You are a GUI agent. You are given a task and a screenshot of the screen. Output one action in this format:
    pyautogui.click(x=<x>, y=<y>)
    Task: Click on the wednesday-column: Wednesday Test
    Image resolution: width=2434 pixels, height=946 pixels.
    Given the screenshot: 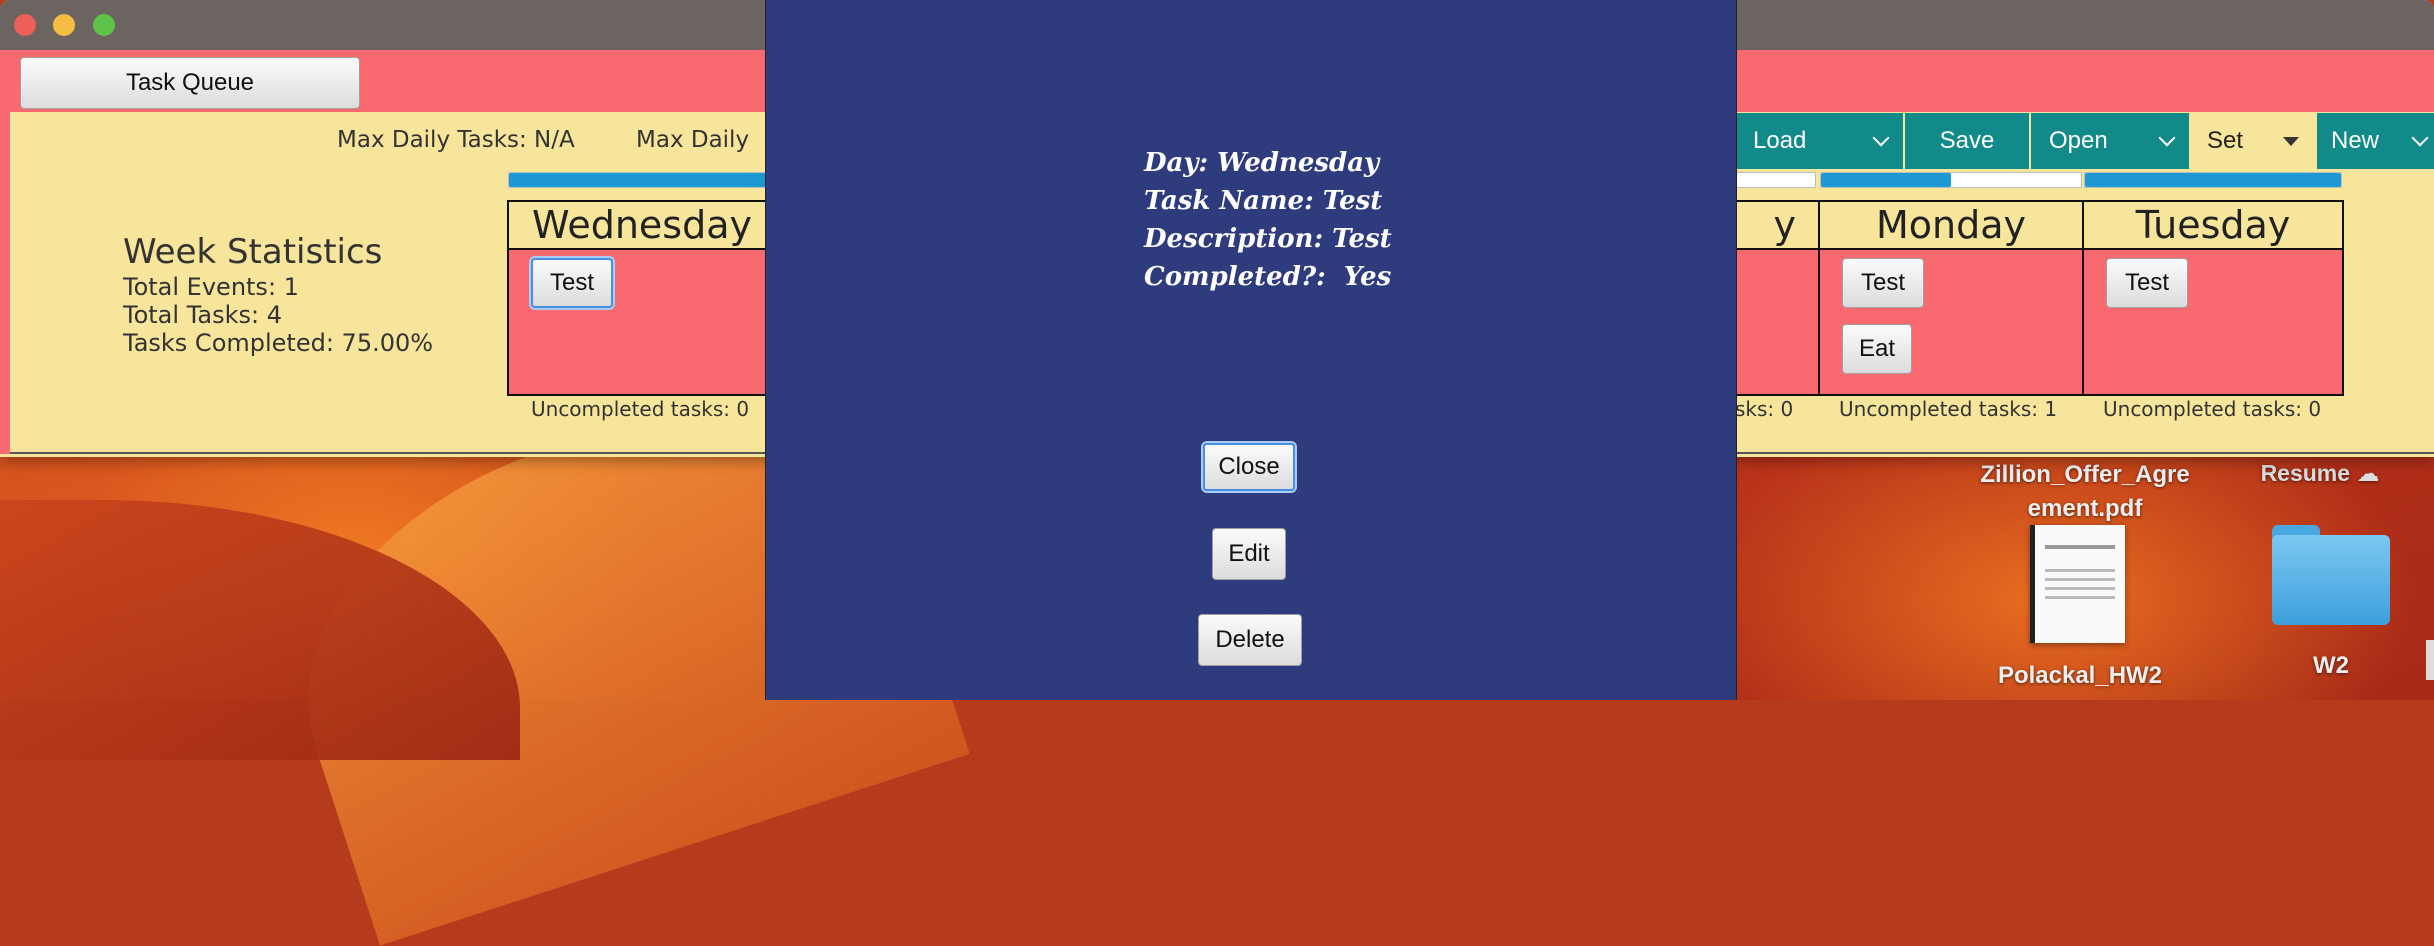 What is the action you would take?
    pyautogui.click(x=642, y=298)
    